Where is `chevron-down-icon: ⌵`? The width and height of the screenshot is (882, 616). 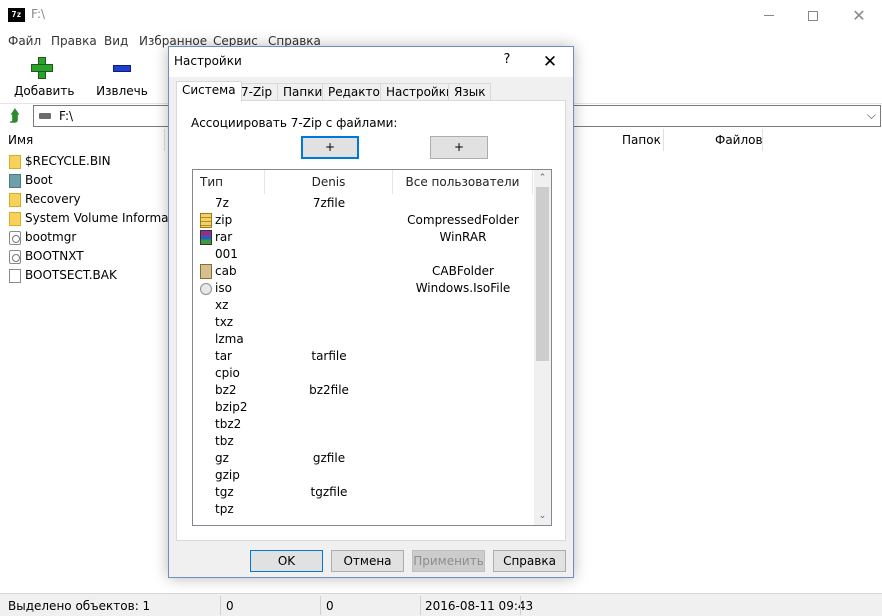 chevron-down-icon: ⌵ is located at coordinates (871, 115).